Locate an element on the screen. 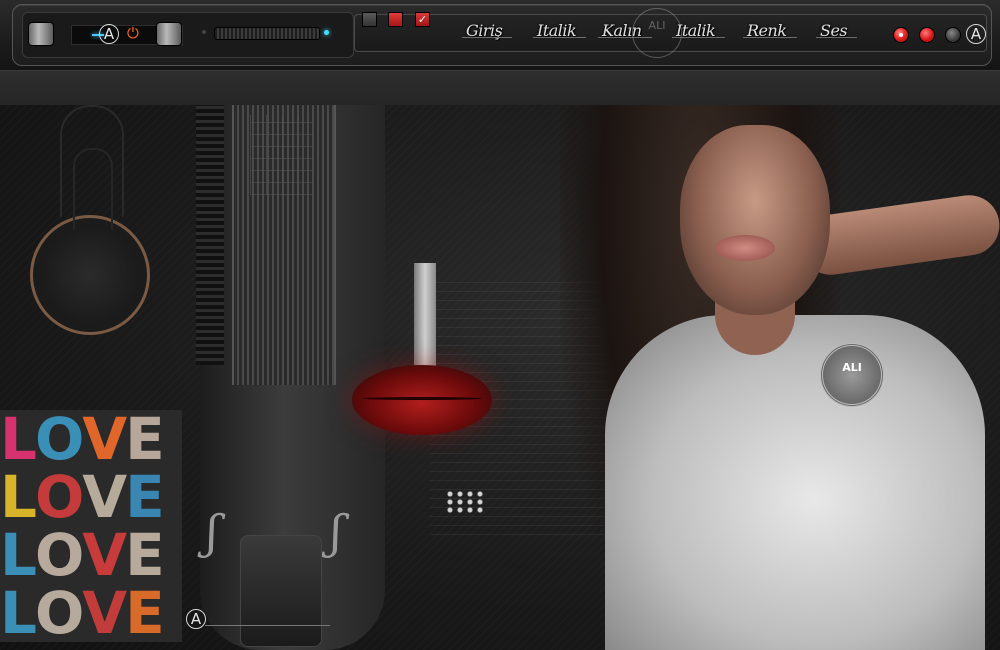 The image size is (1000, 650). sub-toolbar is located at coordinates (500, 88).